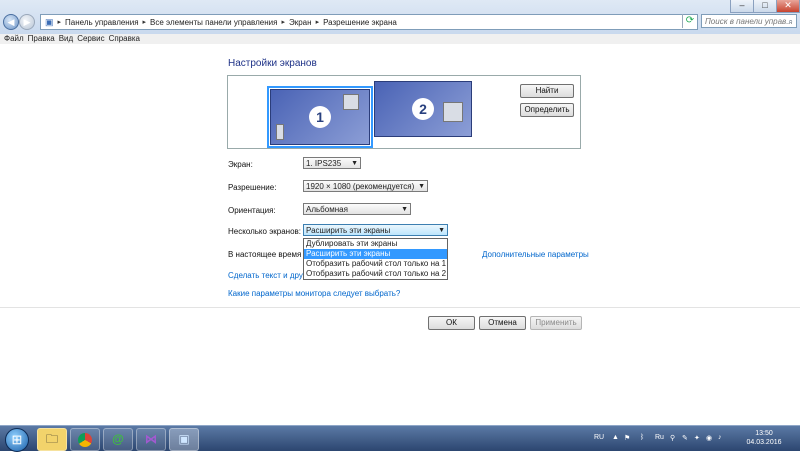 This screenshot has width=800, height=452. What do you see at coordinates (213, 22) in the screenshot?
I see `breadcrumb-item-all-items: Все элементы панели управления` at bounding box center [213, 22].